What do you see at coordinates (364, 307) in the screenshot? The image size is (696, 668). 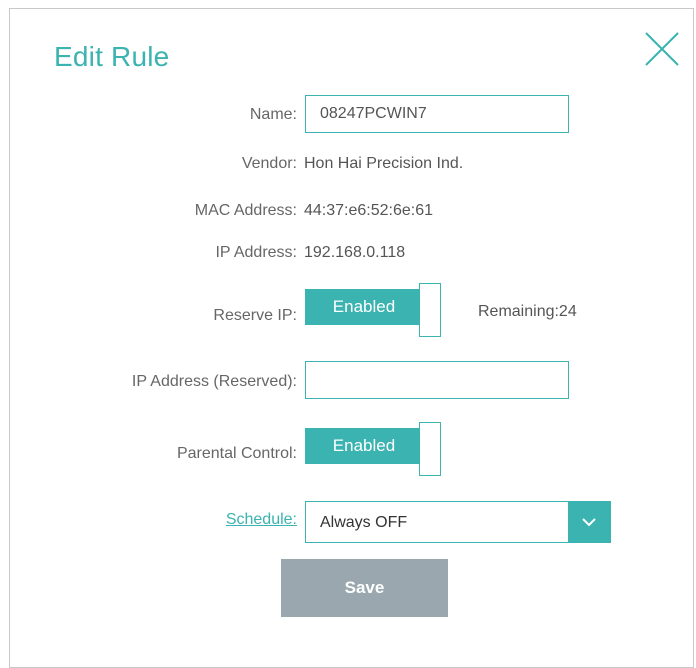 I see `reserve-ip-toggle-label: Enabled` at bounding box center [364, 307].